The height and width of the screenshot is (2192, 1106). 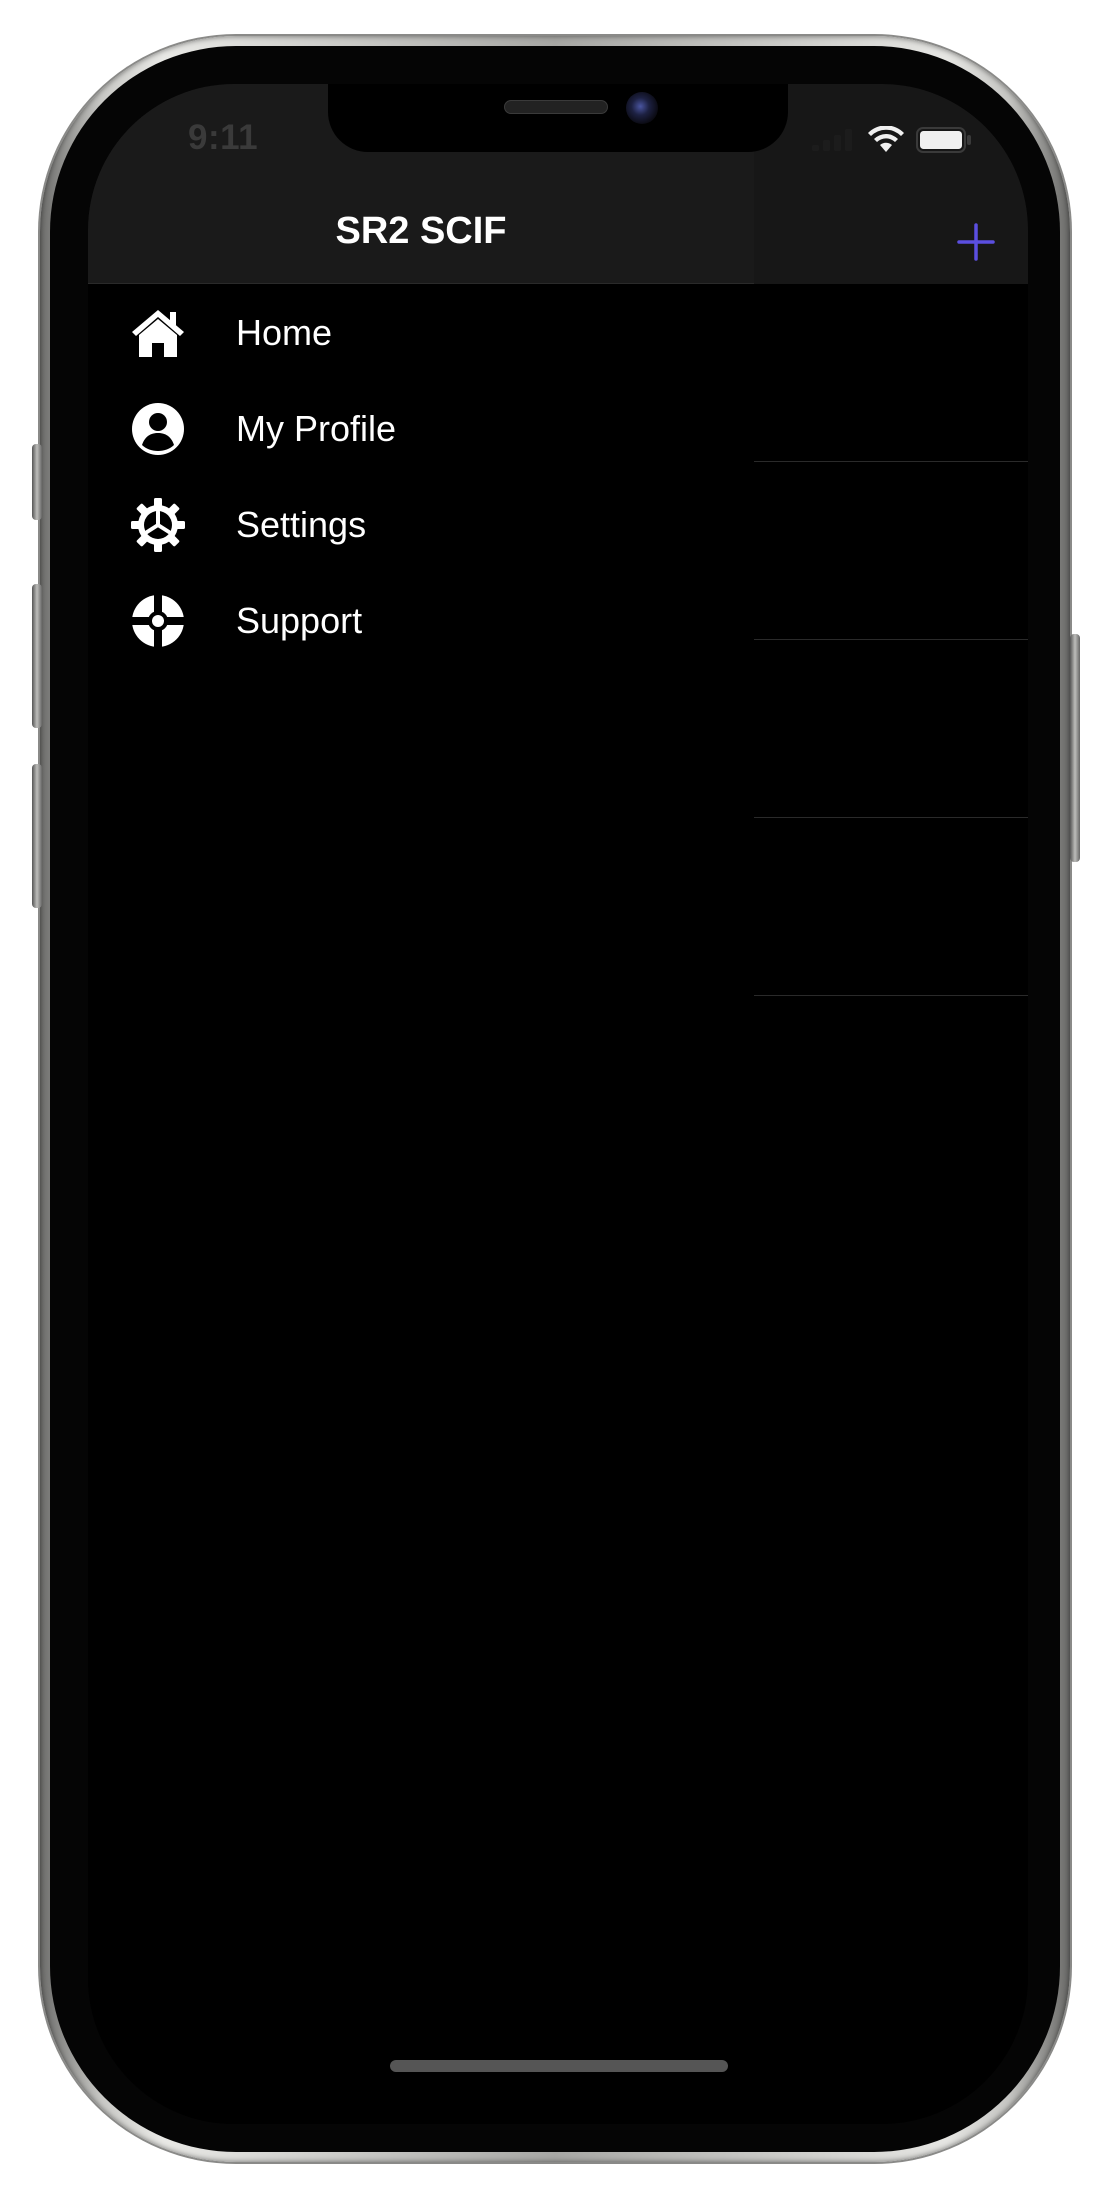 I want to click on status-icons, so click(x=892, y=140).